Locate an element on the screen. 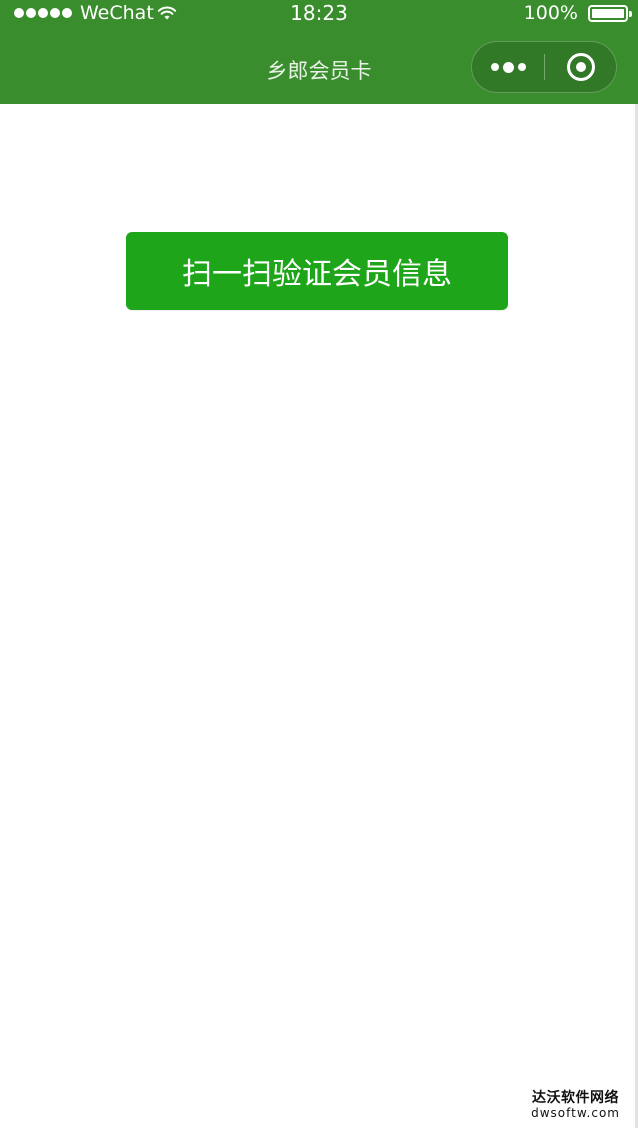 The width and height of the screenshot is (638, 1128). watermark-logo: 达沃软件网络 dwsoftw.com is located at coordinates (575, 1105).